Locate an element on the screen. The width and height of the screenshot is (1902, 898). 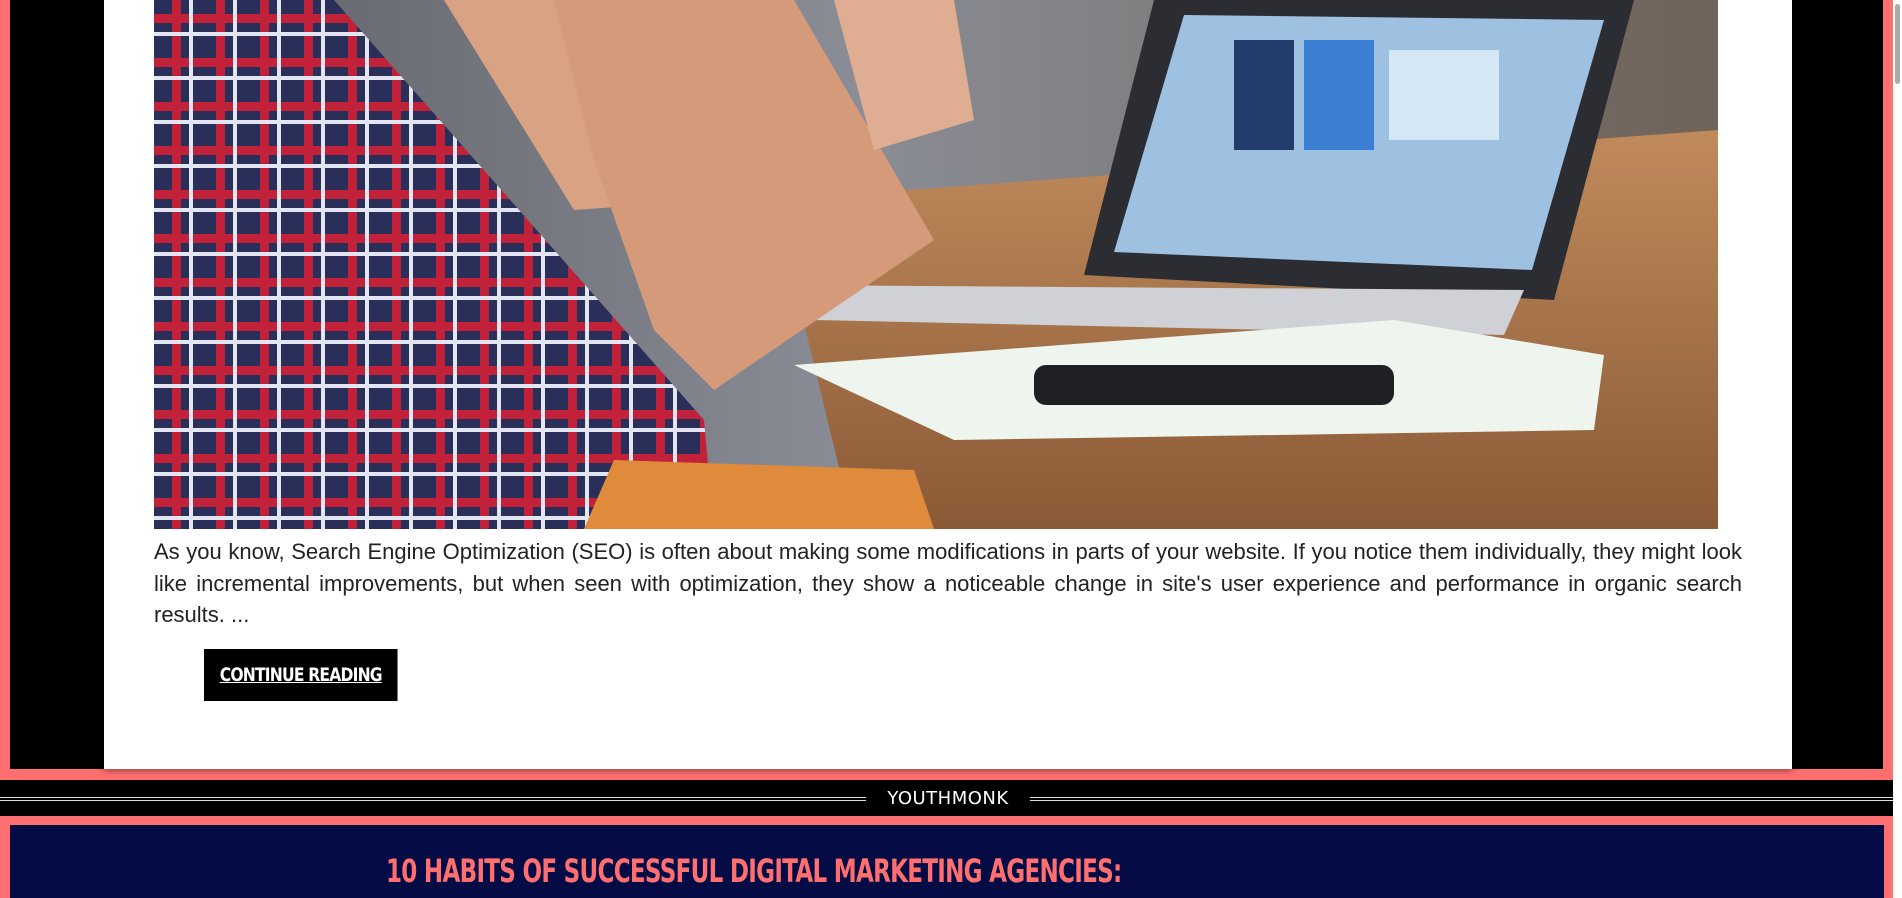
separator-line-left is located at coordinates (433, 799).